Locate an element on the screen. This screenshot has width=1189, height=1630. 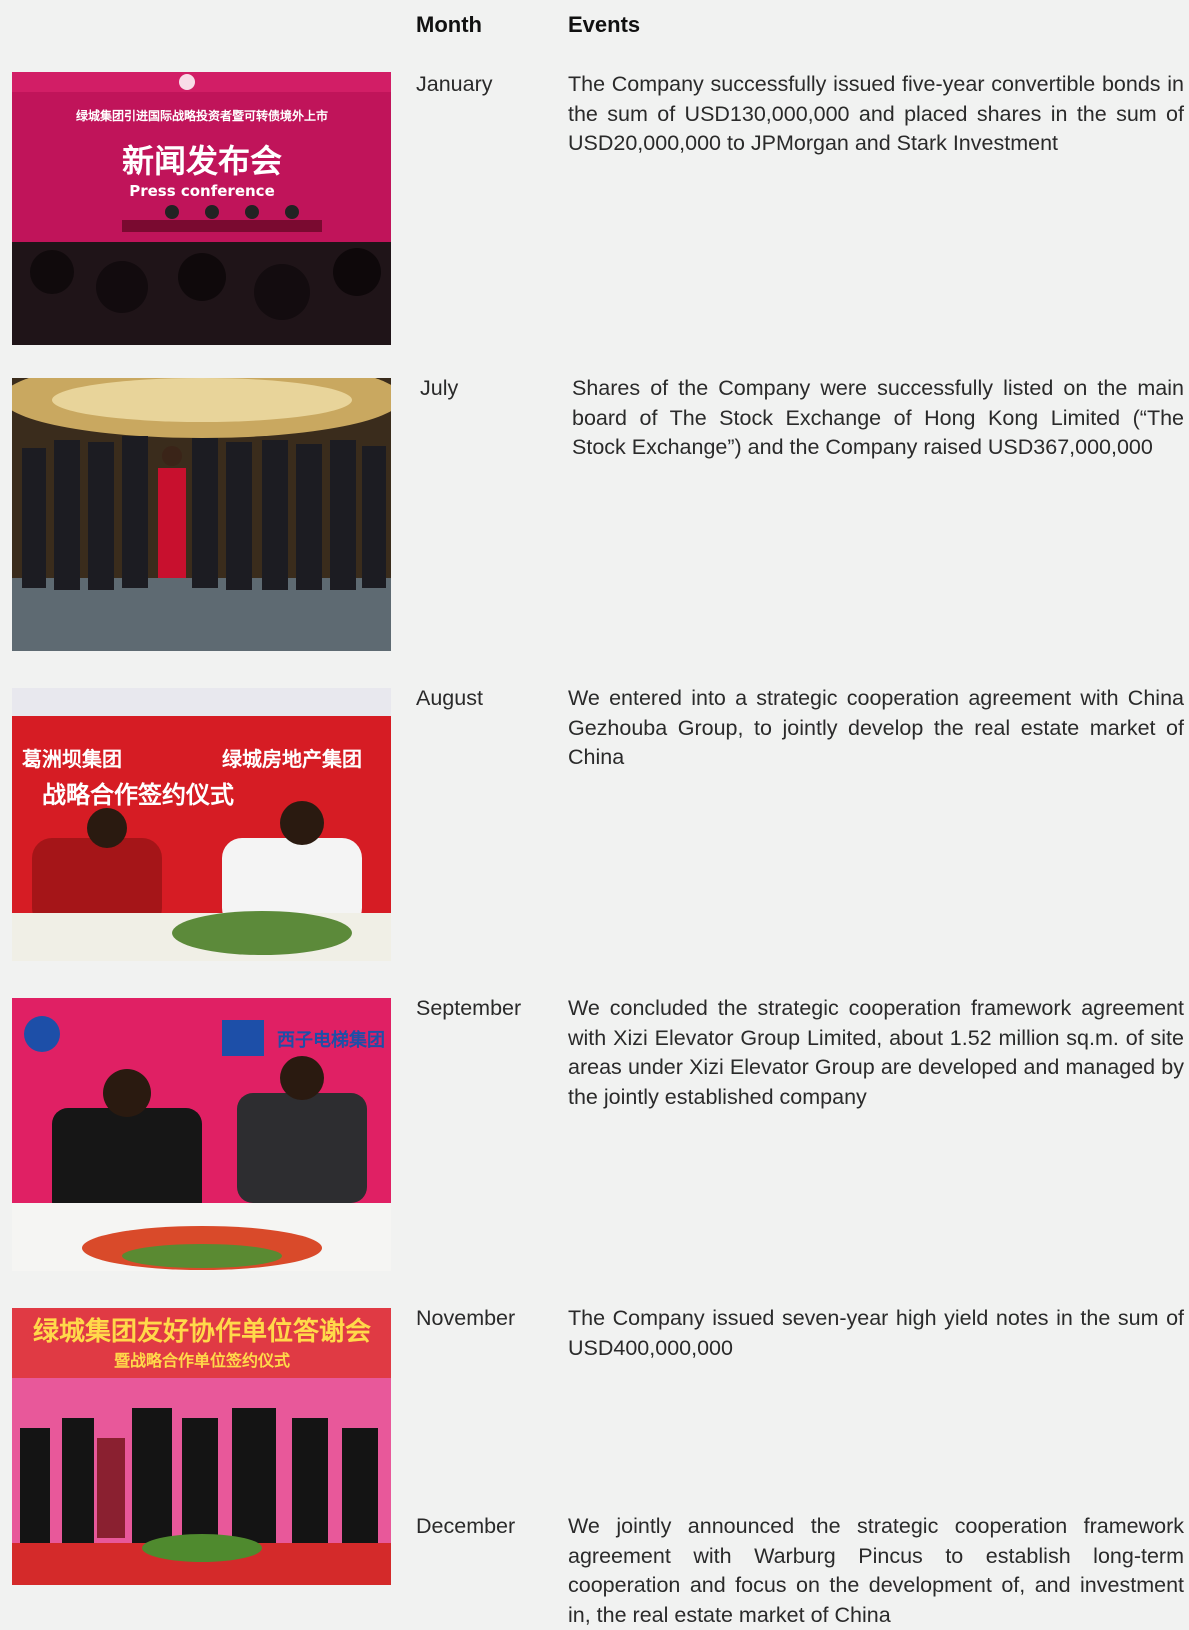
photo-listing-ceremony is located at coordinates (201, 514).